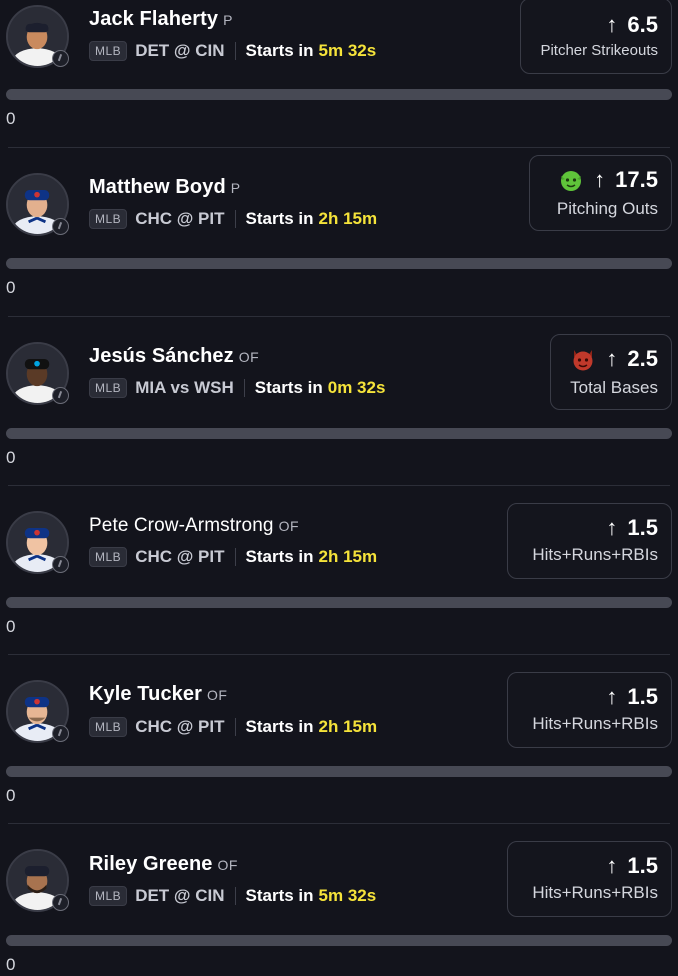 The height and width of the screenshot is (976, 678). What do you see at coordinates (611, 372) in the screenshot?
I see `prop-card: ↑ 2.5 Total Bases` at bounding box center [611, 372].